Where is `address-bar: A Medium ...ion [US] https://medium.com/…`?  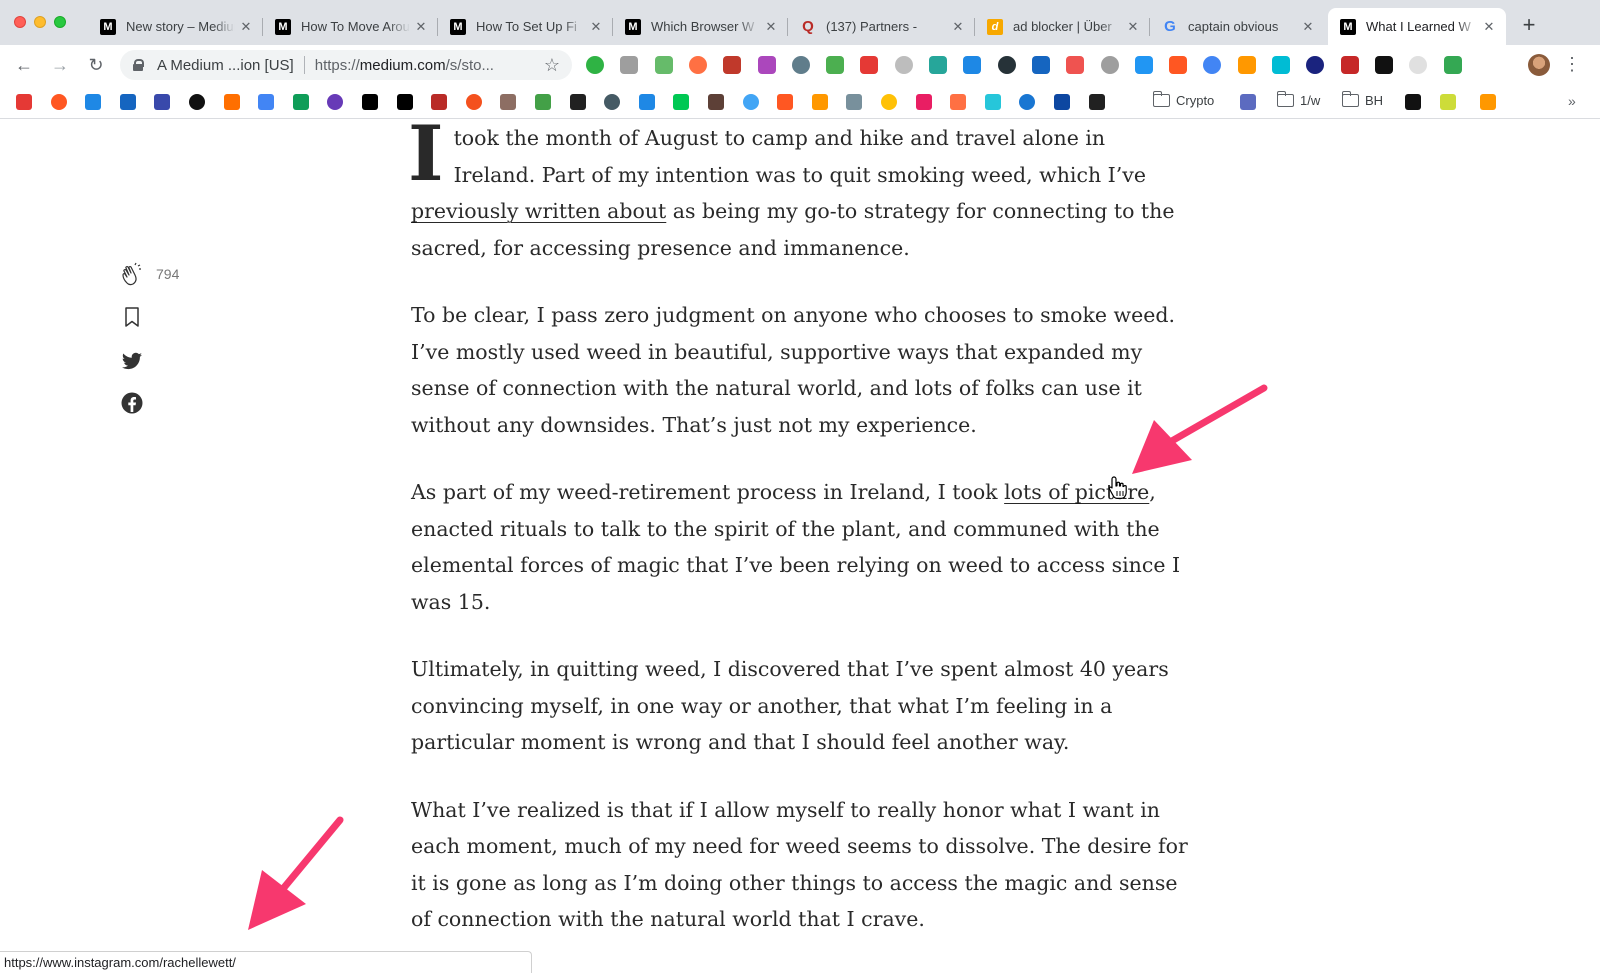
address-bar: A Medium ...ion [US] https://medium.com/… is located at coordinates (346, 65).